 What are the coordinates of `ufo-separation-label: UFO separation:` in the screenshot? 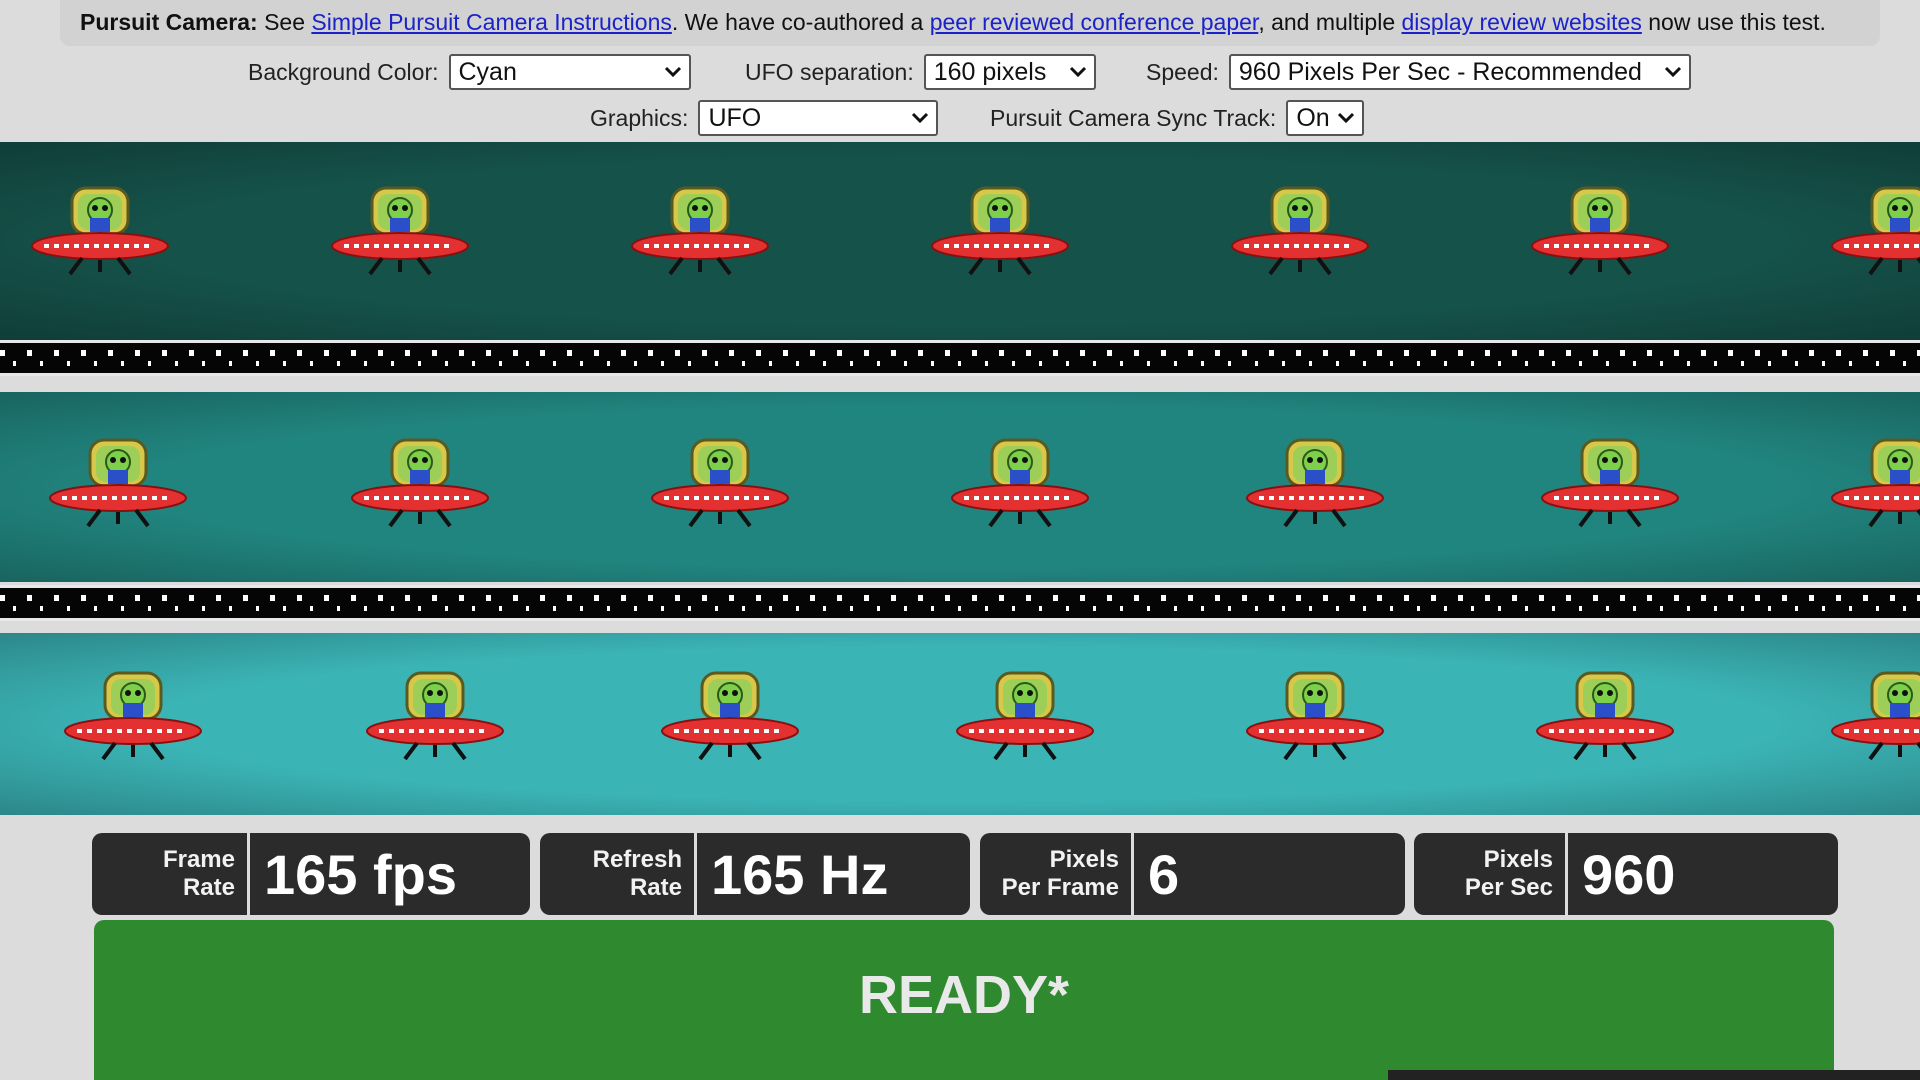 It's located at (829, 71).